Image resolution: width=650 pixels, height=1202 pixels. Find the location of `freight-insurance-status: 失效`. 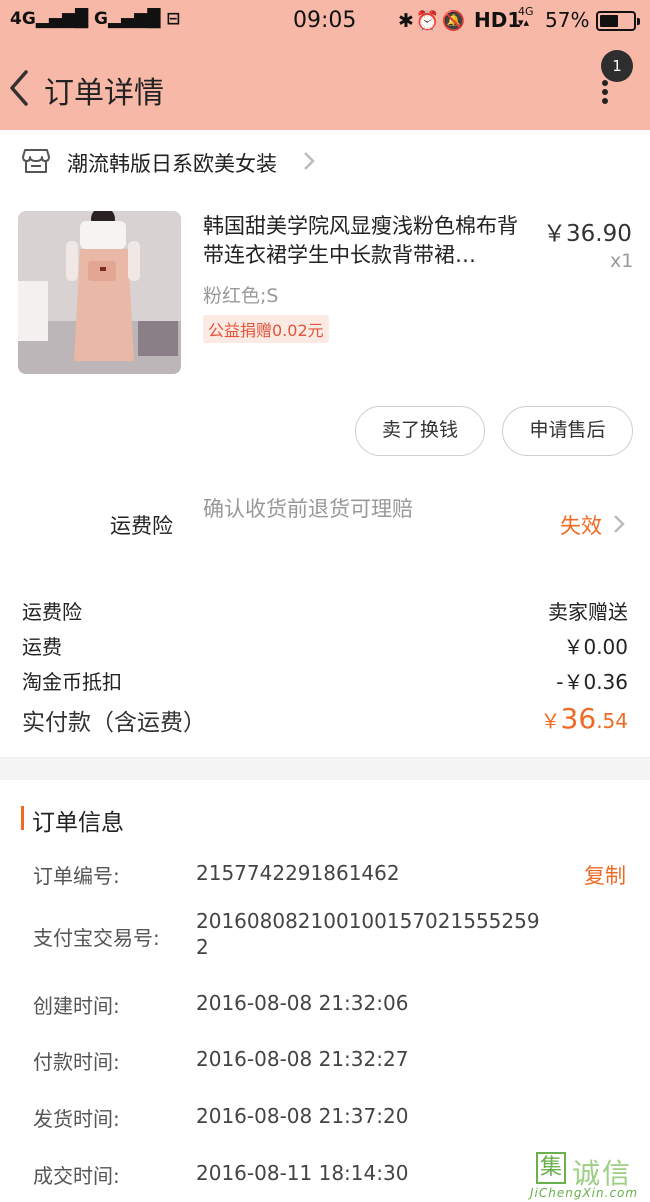

freight-insurance-status: 失效 is located at coordinates (581, 525).